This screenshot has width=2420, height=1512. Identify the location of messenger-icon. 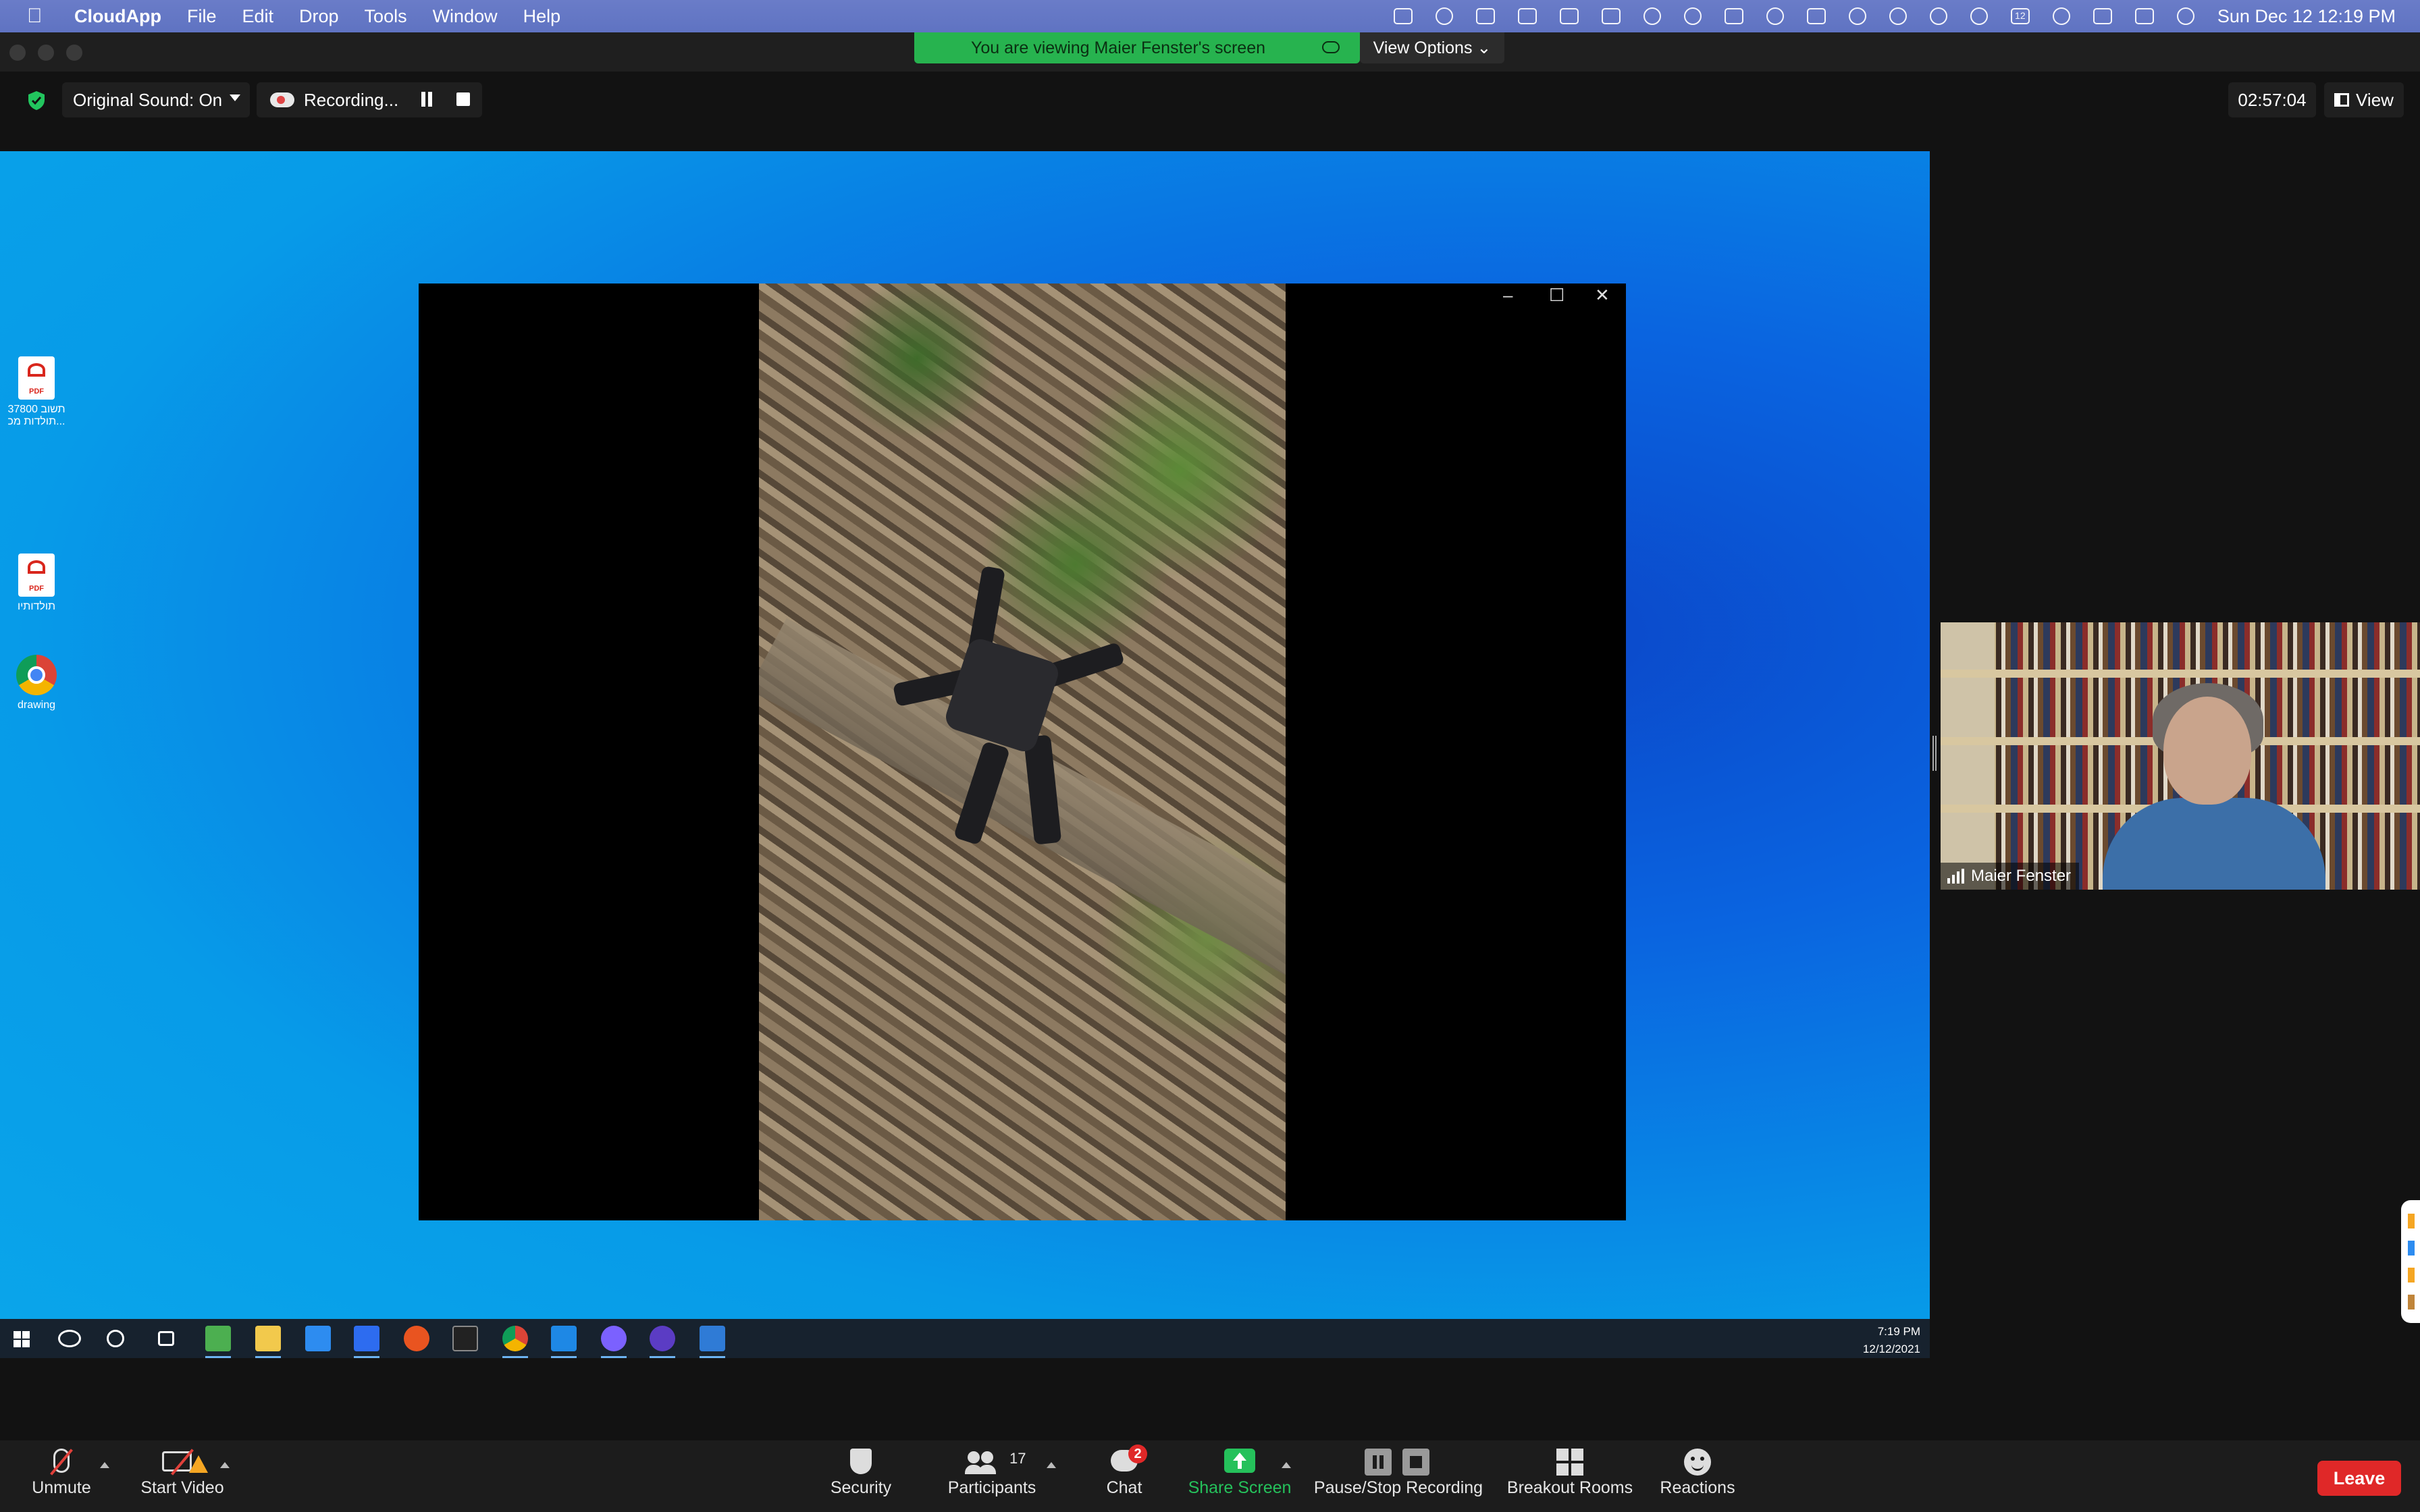
(614, 1342).